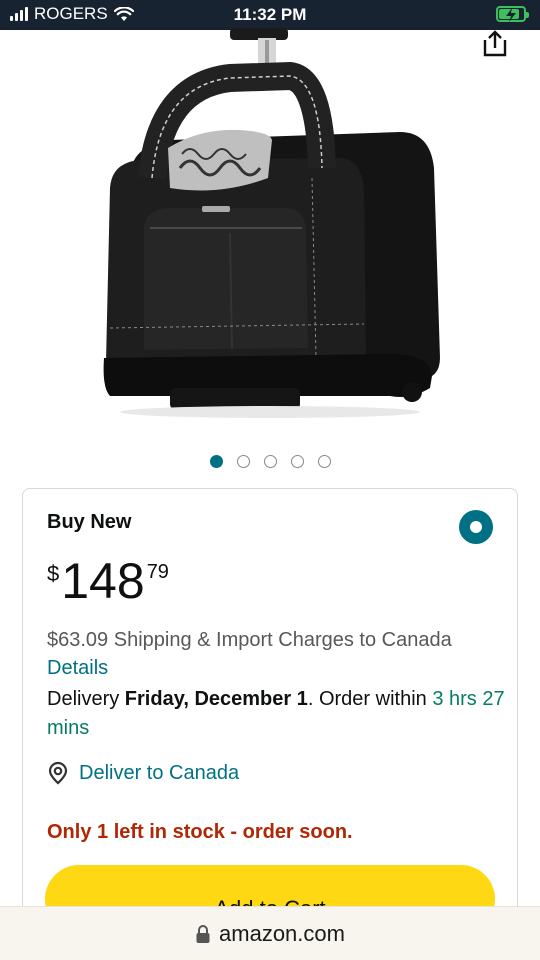 The image size is (540, 960). I want to click on share-icon, so click(495, 43).